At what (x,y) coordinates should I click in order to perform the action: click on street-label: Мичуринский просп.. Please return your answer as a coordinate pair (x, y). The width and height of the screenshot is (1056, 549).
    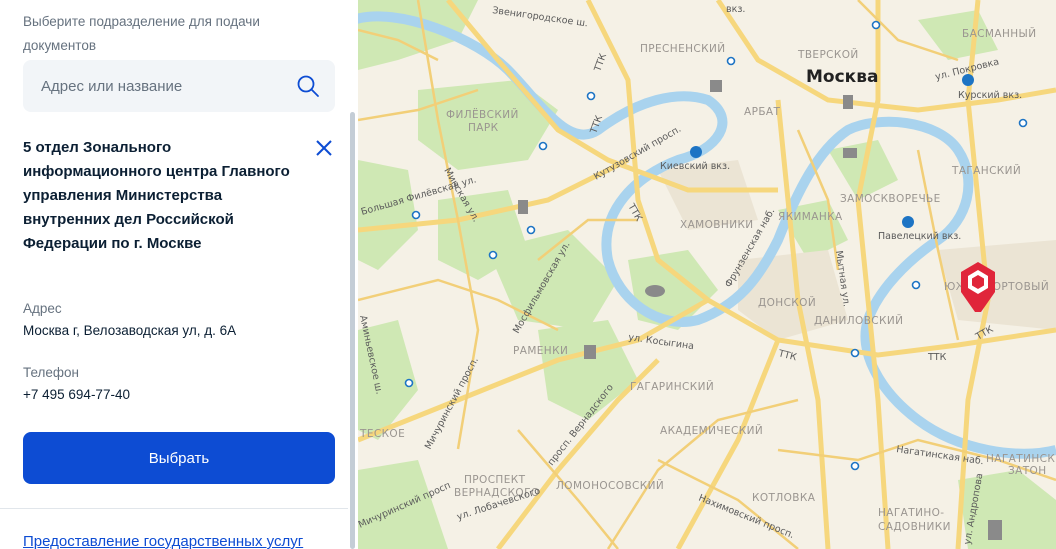
    Looking at the image, I should click on (452, 403).